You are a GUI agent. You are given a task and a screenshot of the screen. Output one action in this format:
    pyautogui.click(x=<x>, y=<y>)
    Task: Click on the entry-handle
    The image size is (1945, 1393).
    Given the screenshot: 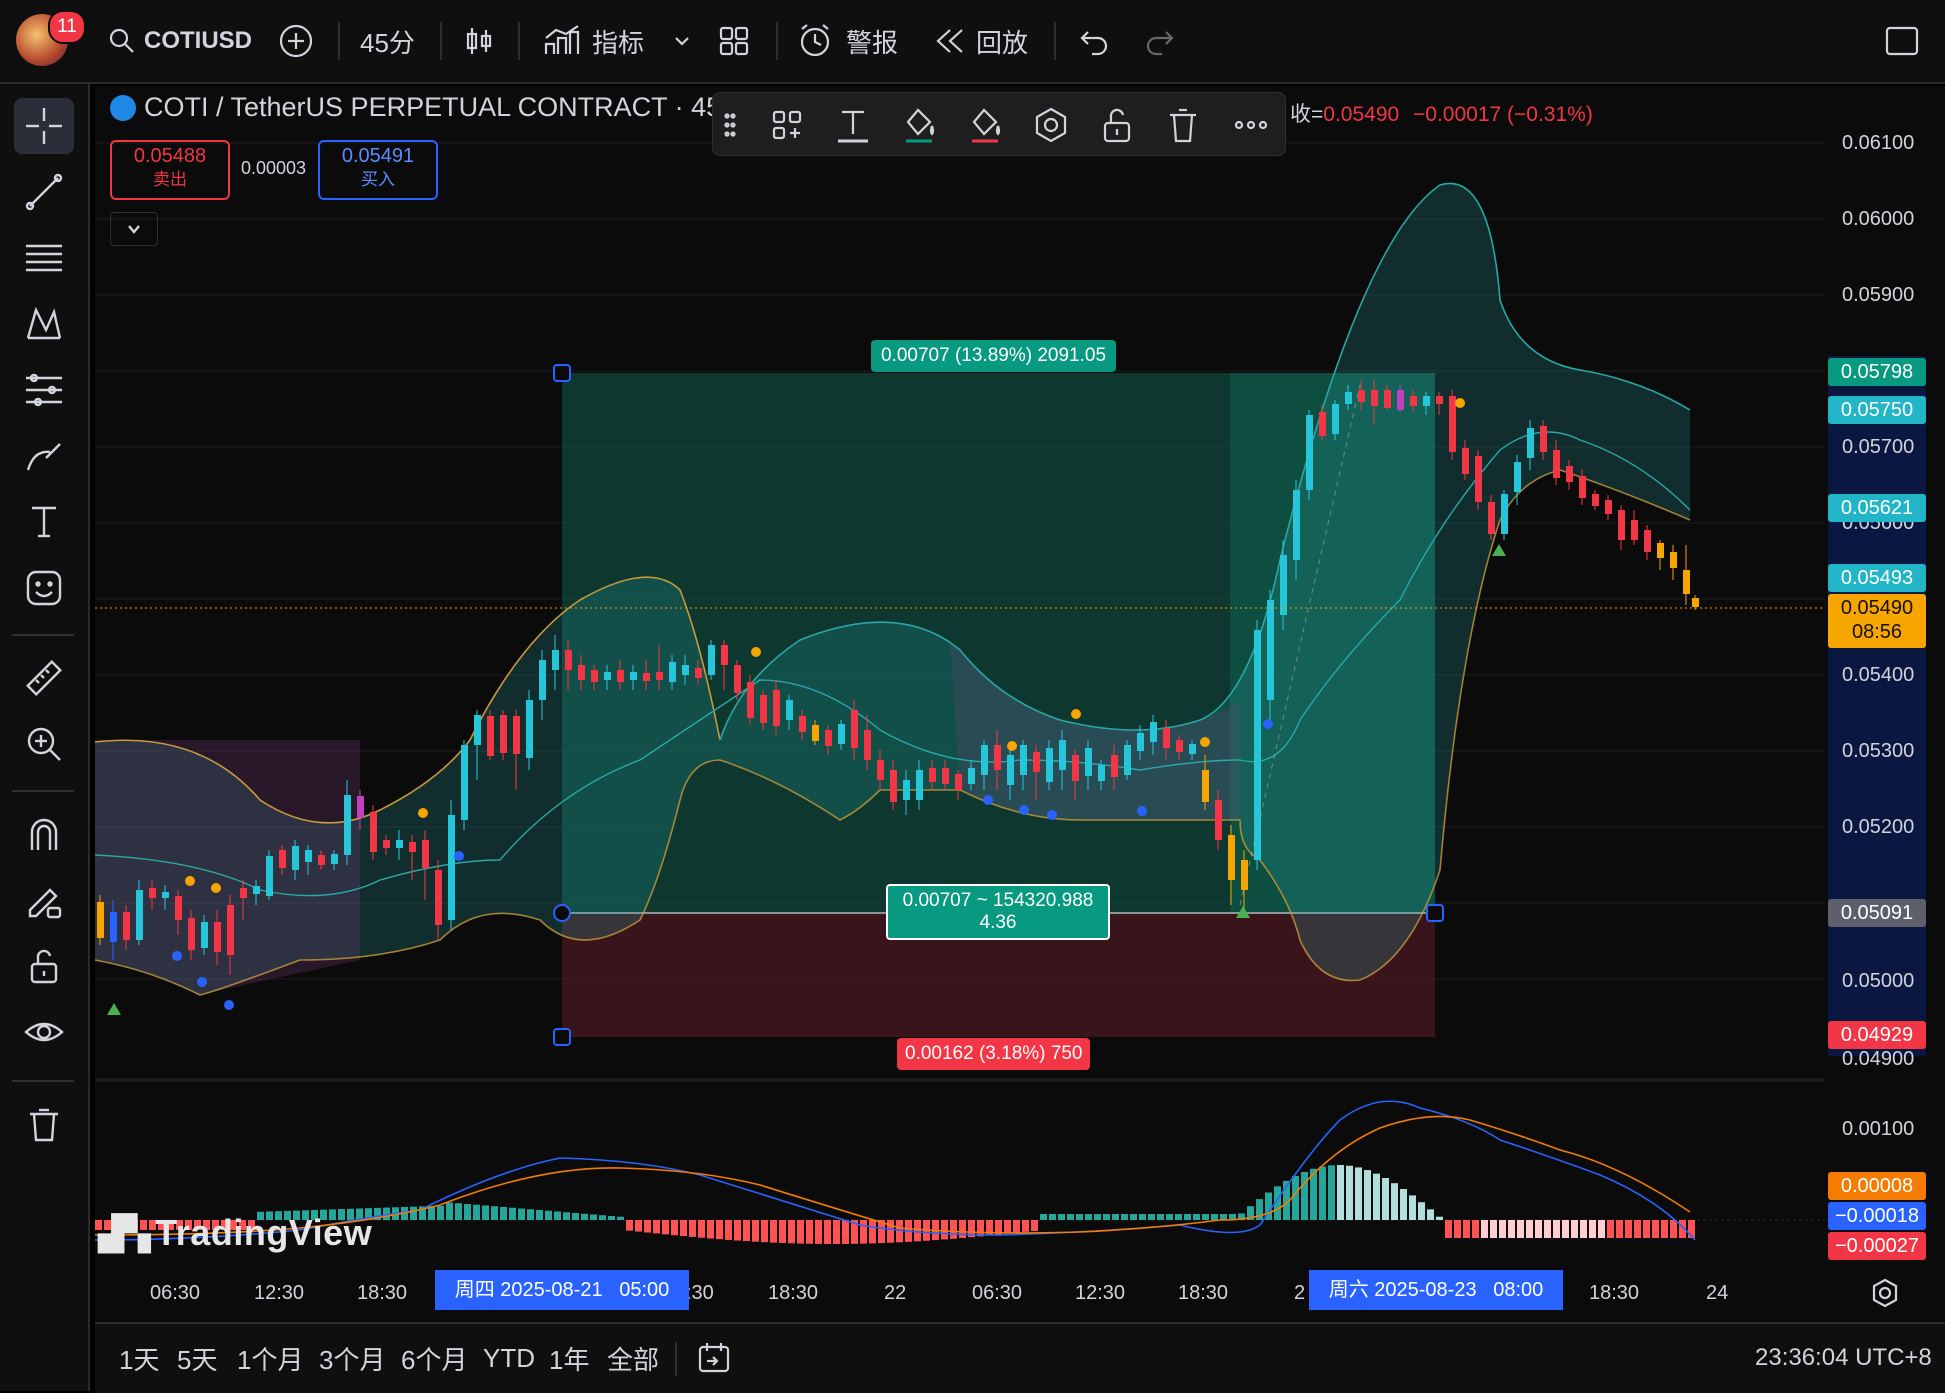 What is the action you would take?
    pyautogui.click(x=562, y=913)
    